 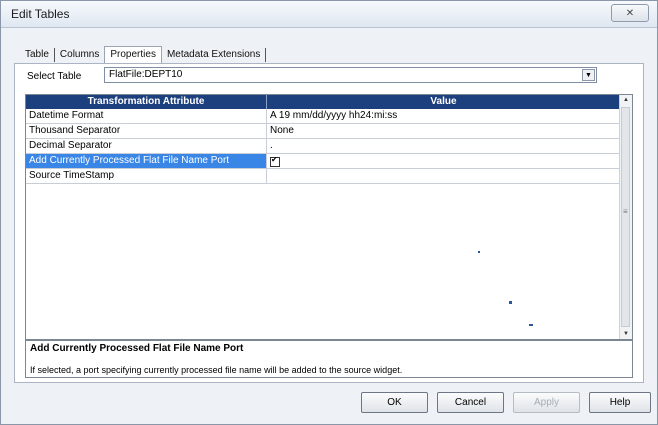 What do you see at coordinates (588, 75) in the screenshot?
I see `chevron-down-icon: ▼` at bounding box center [588, 75].